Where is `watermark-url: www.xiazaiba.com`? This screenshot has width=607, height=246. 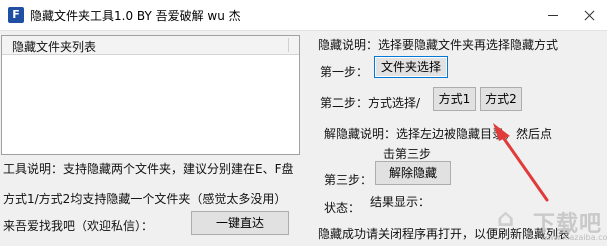 watermark-url: www.xiazaiba.com is located at coordinates (574, 237).